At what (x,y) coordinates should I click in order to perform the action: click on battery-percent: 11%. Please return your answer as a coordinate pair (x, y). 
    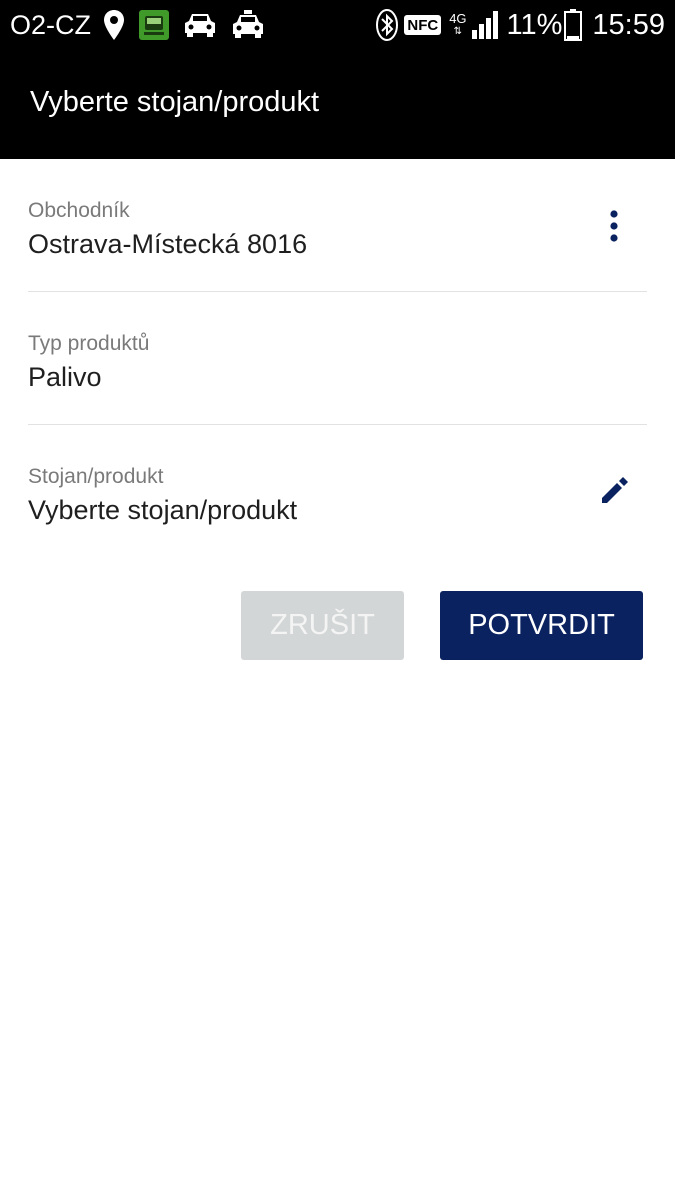
    Looking at the image, I should click on (534, 24).